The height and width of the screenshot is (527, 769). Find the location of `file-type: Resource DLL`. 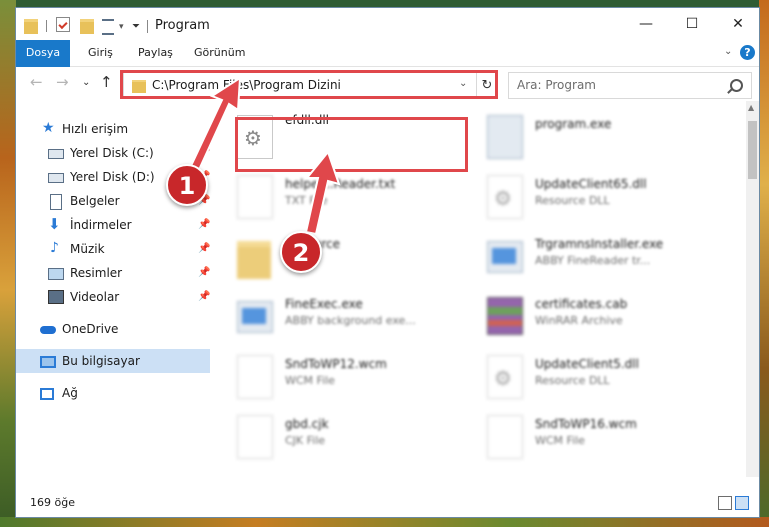

file-type: Resource DLL is located at coordinates (572, 200).